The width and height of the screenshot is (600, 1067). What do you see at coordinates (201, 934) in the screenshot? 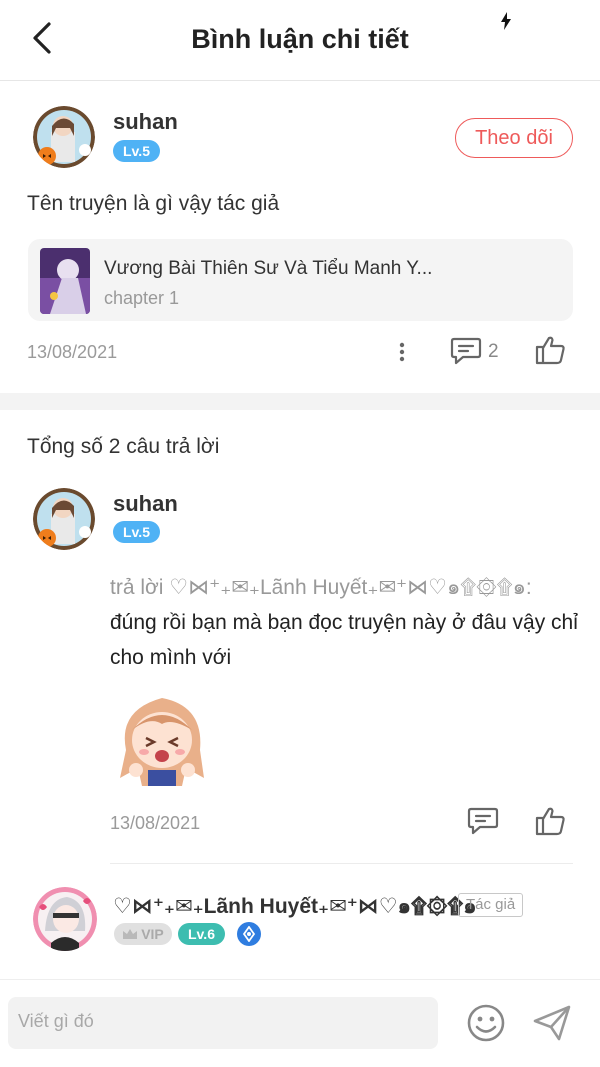
I see `author-level-badge: Lv.6` at bounding box center [201, 934].